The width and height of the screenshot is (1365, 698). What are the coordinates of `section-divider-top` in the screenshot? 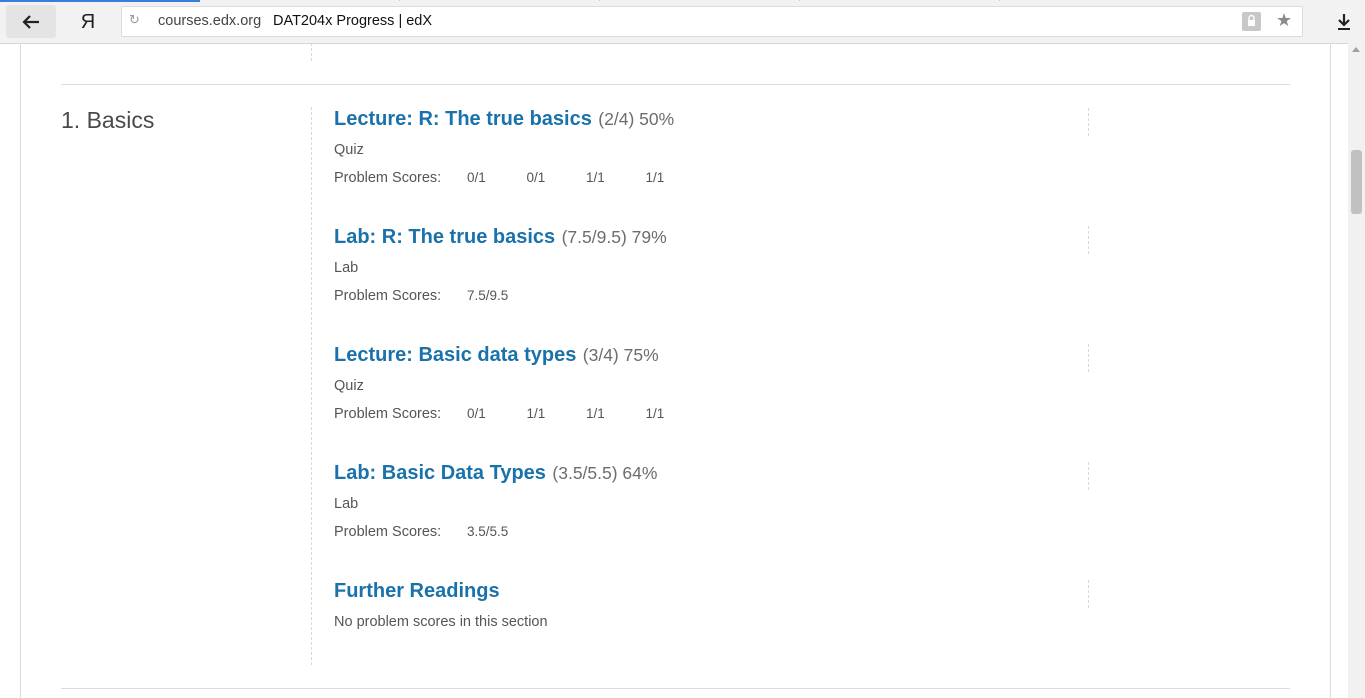 It's located at (675, 84).